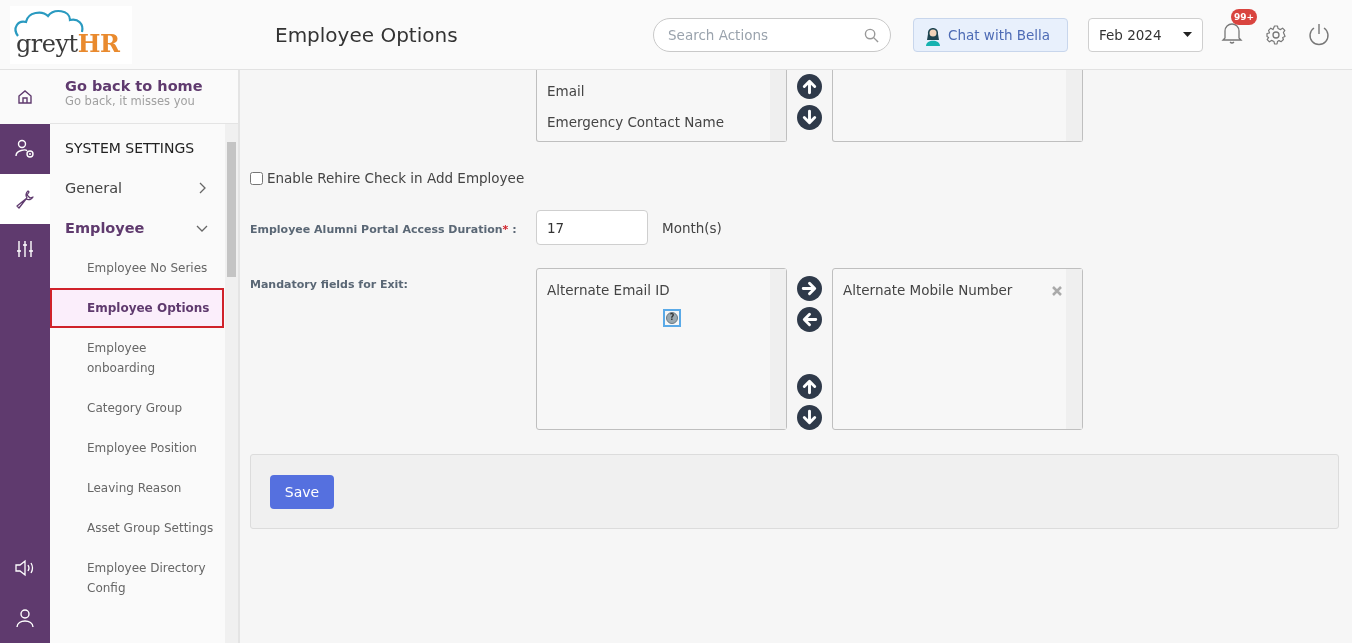 Image resolution: width=1352 pixels, height=643 pixels. I want to click on duration-input: 17, so click(592, 227).